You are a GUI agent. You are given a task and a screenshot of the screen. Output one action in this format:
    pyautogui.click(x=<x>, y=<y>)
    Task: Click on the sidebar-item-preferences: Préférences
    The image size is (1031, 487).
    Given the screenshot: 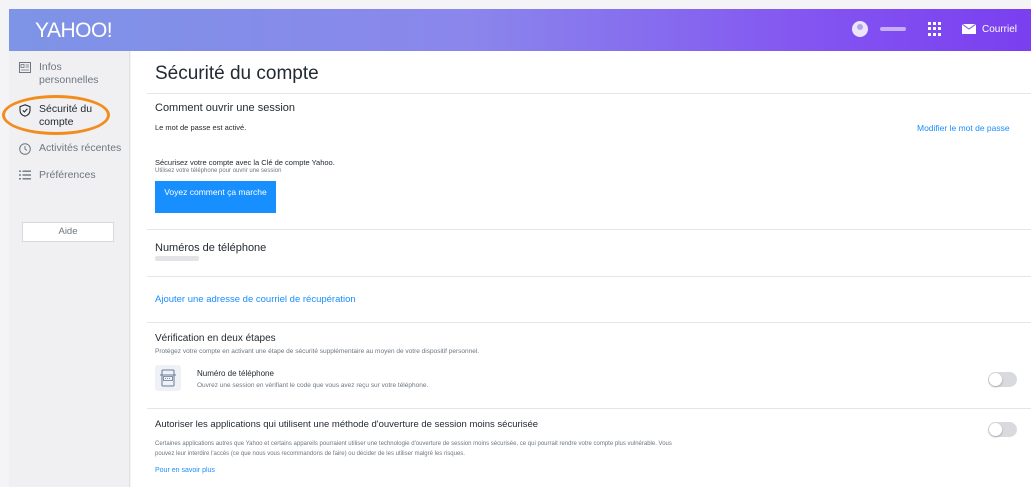 What is the action you would take?
    pyautogui.click(x=69, y=175)
    